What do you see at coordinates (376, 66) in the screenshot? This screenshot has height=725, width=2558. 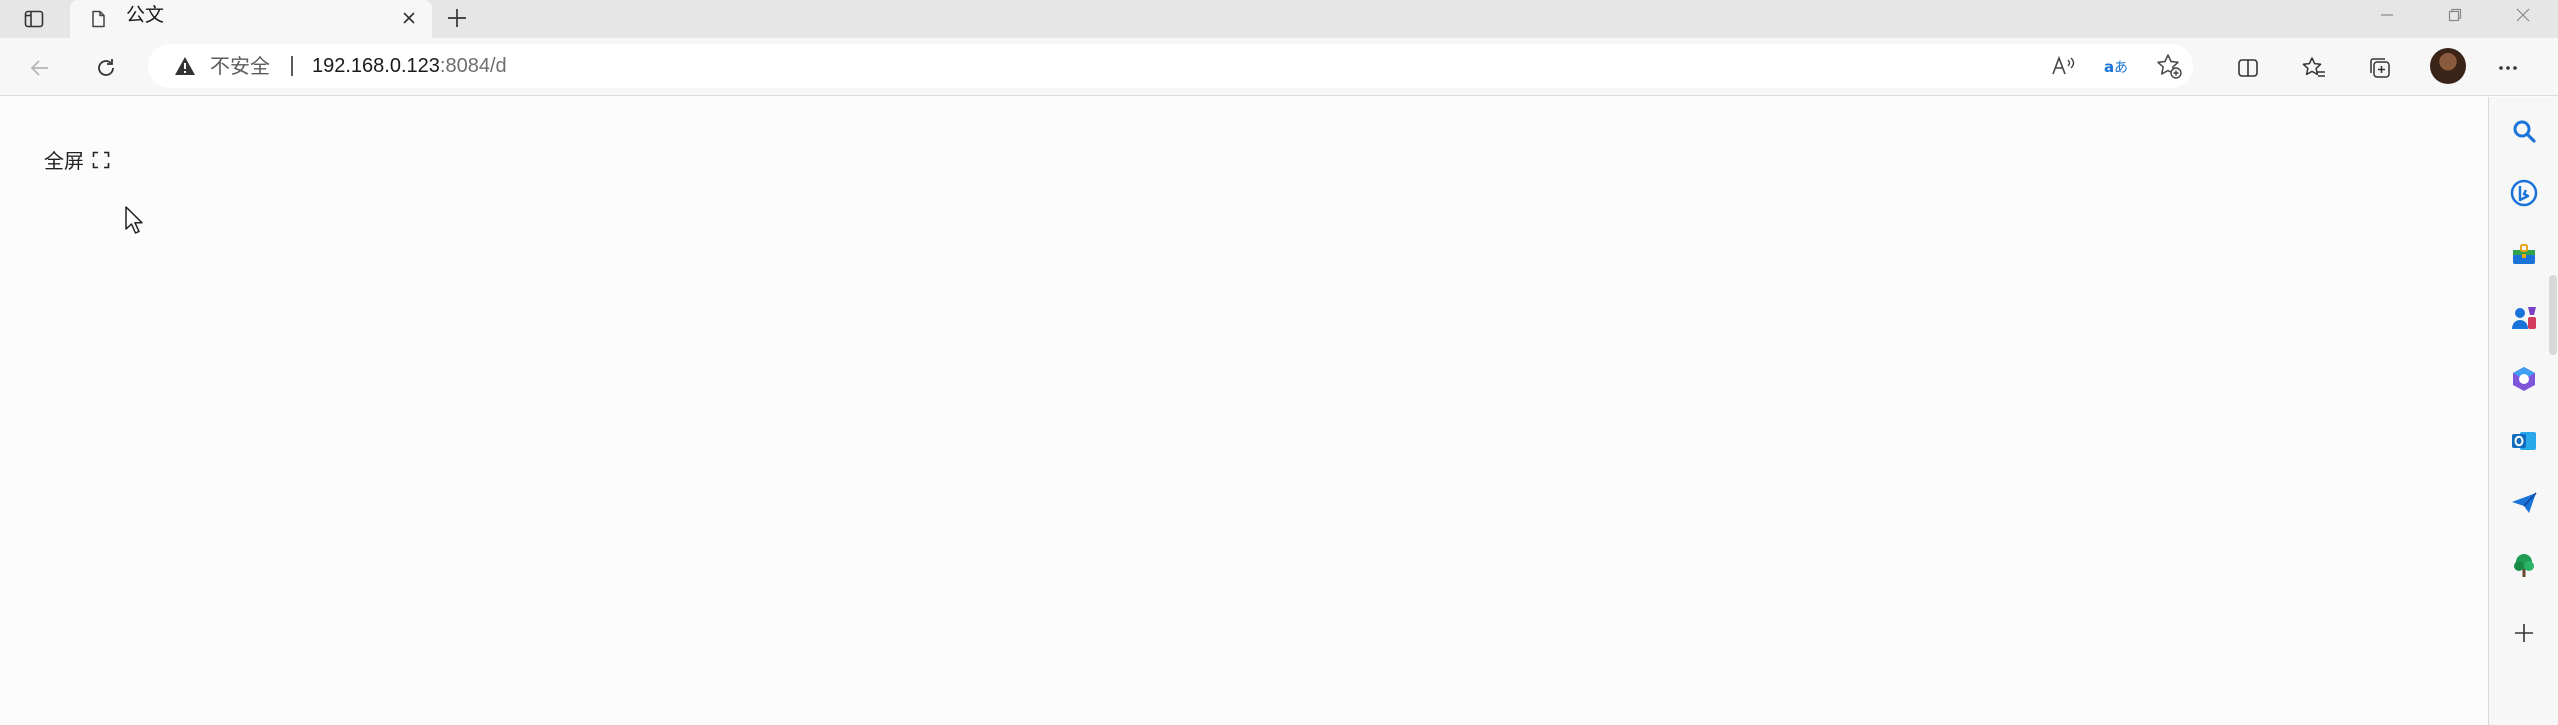 I see `url-host: 192.168.0.123` at bounding box center [376, 66].